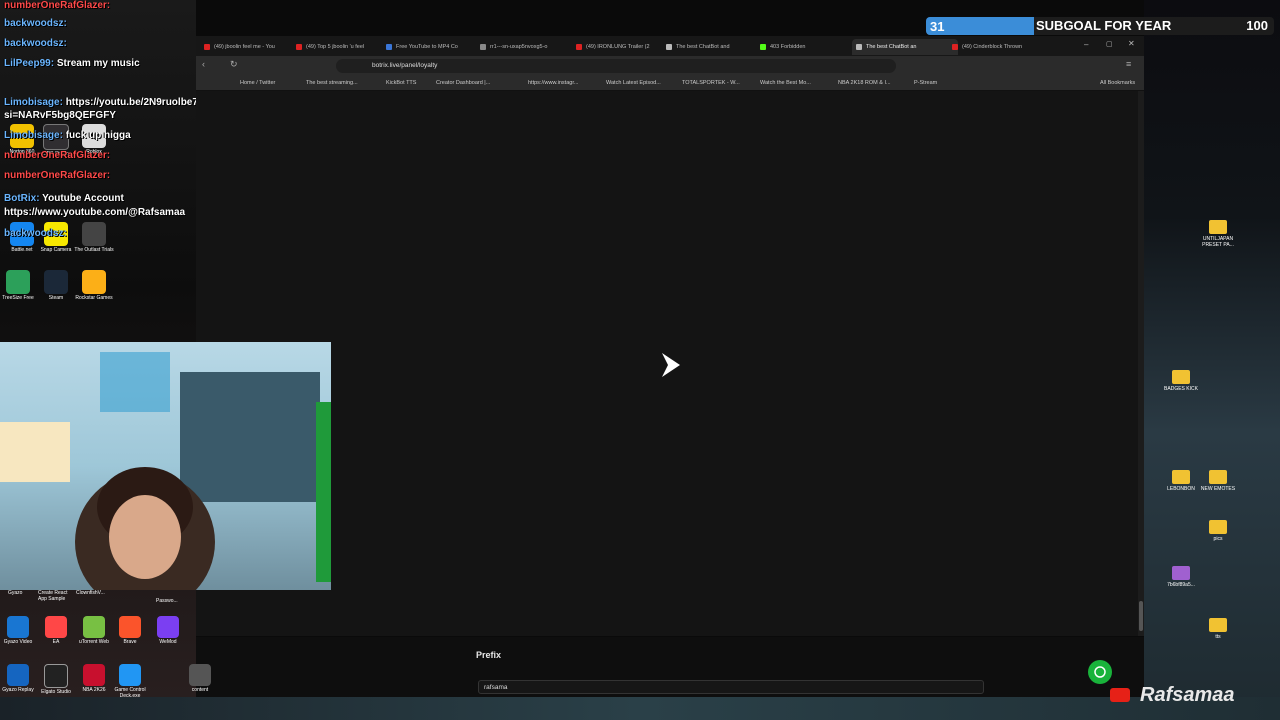 This screenshot has height=720, width=1280. Describe the element at coordinates (529, 47) in the screenshot. I see `browser-tab: rr1---sn-uxap5nvoxg5-o` at that location.